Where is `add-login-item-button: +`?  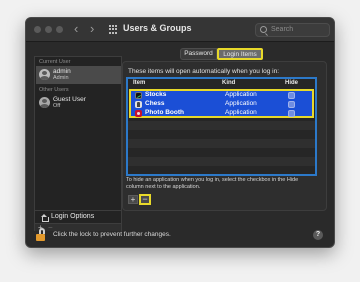
add-login-item-button: + is located at coordinates (133, 199).